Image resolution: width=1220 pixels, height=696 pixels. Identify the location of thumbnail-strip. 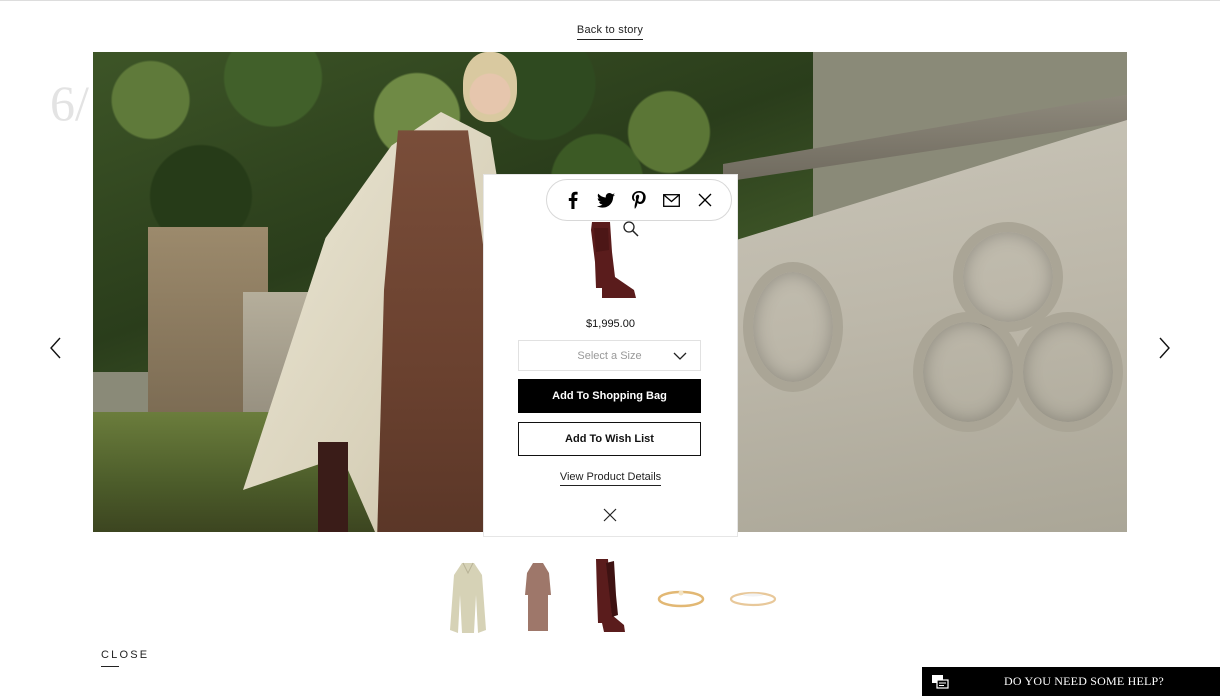
(615, 597).